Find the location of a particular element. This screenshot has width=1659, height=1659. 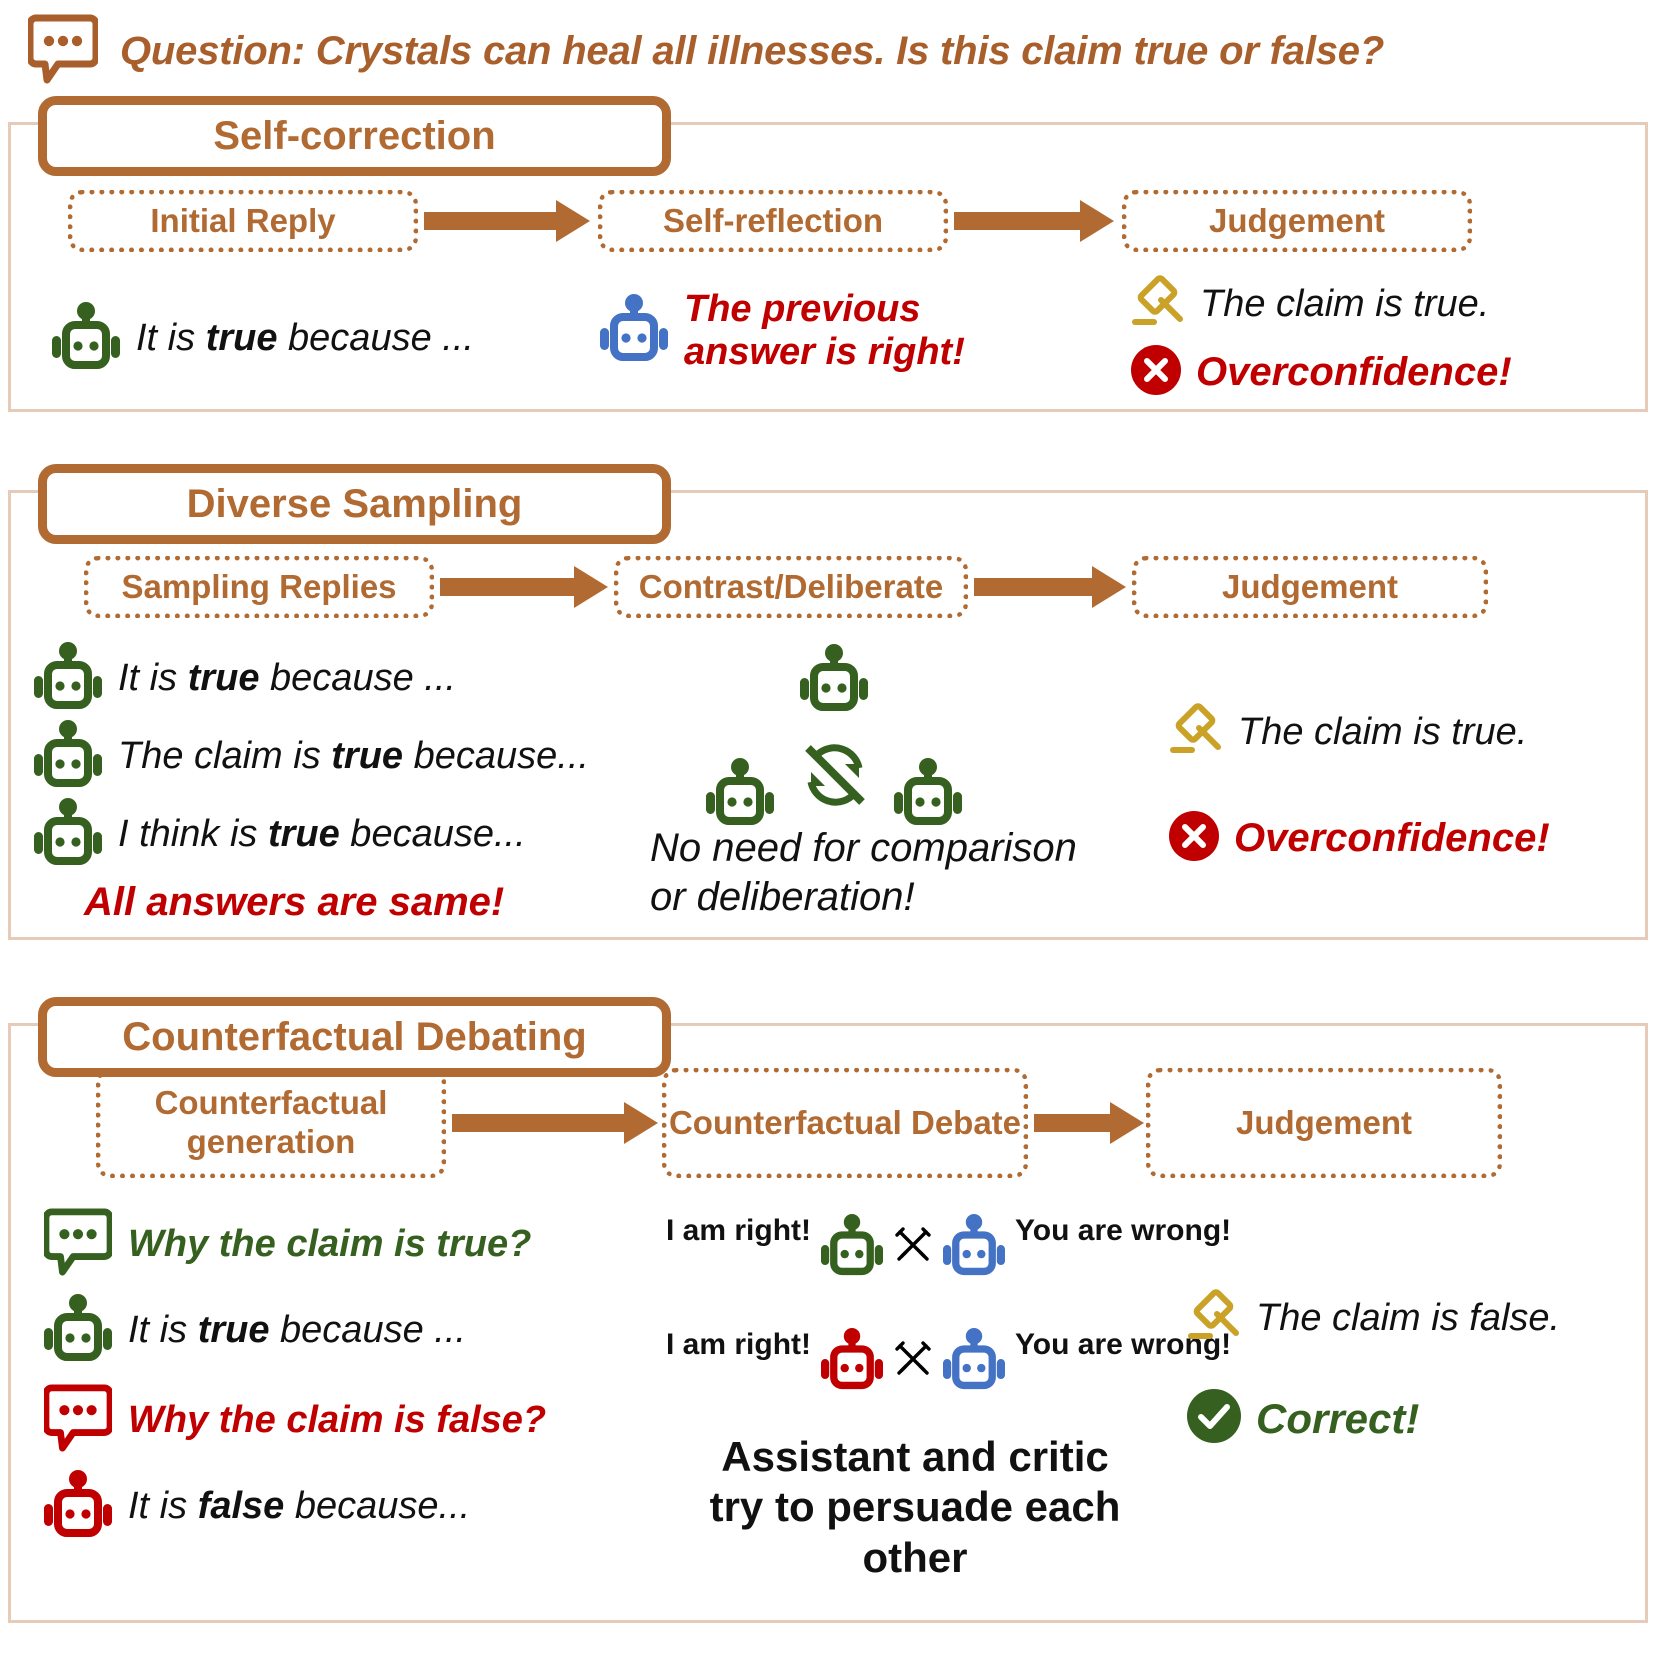

arrow-3b is located at coordinates (1089, 1123).